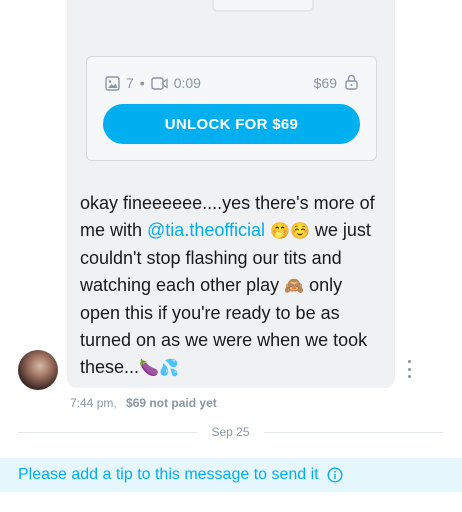 This screenshot has height=512, width=462. I want to click on price-value: $69, so click(325, 83).